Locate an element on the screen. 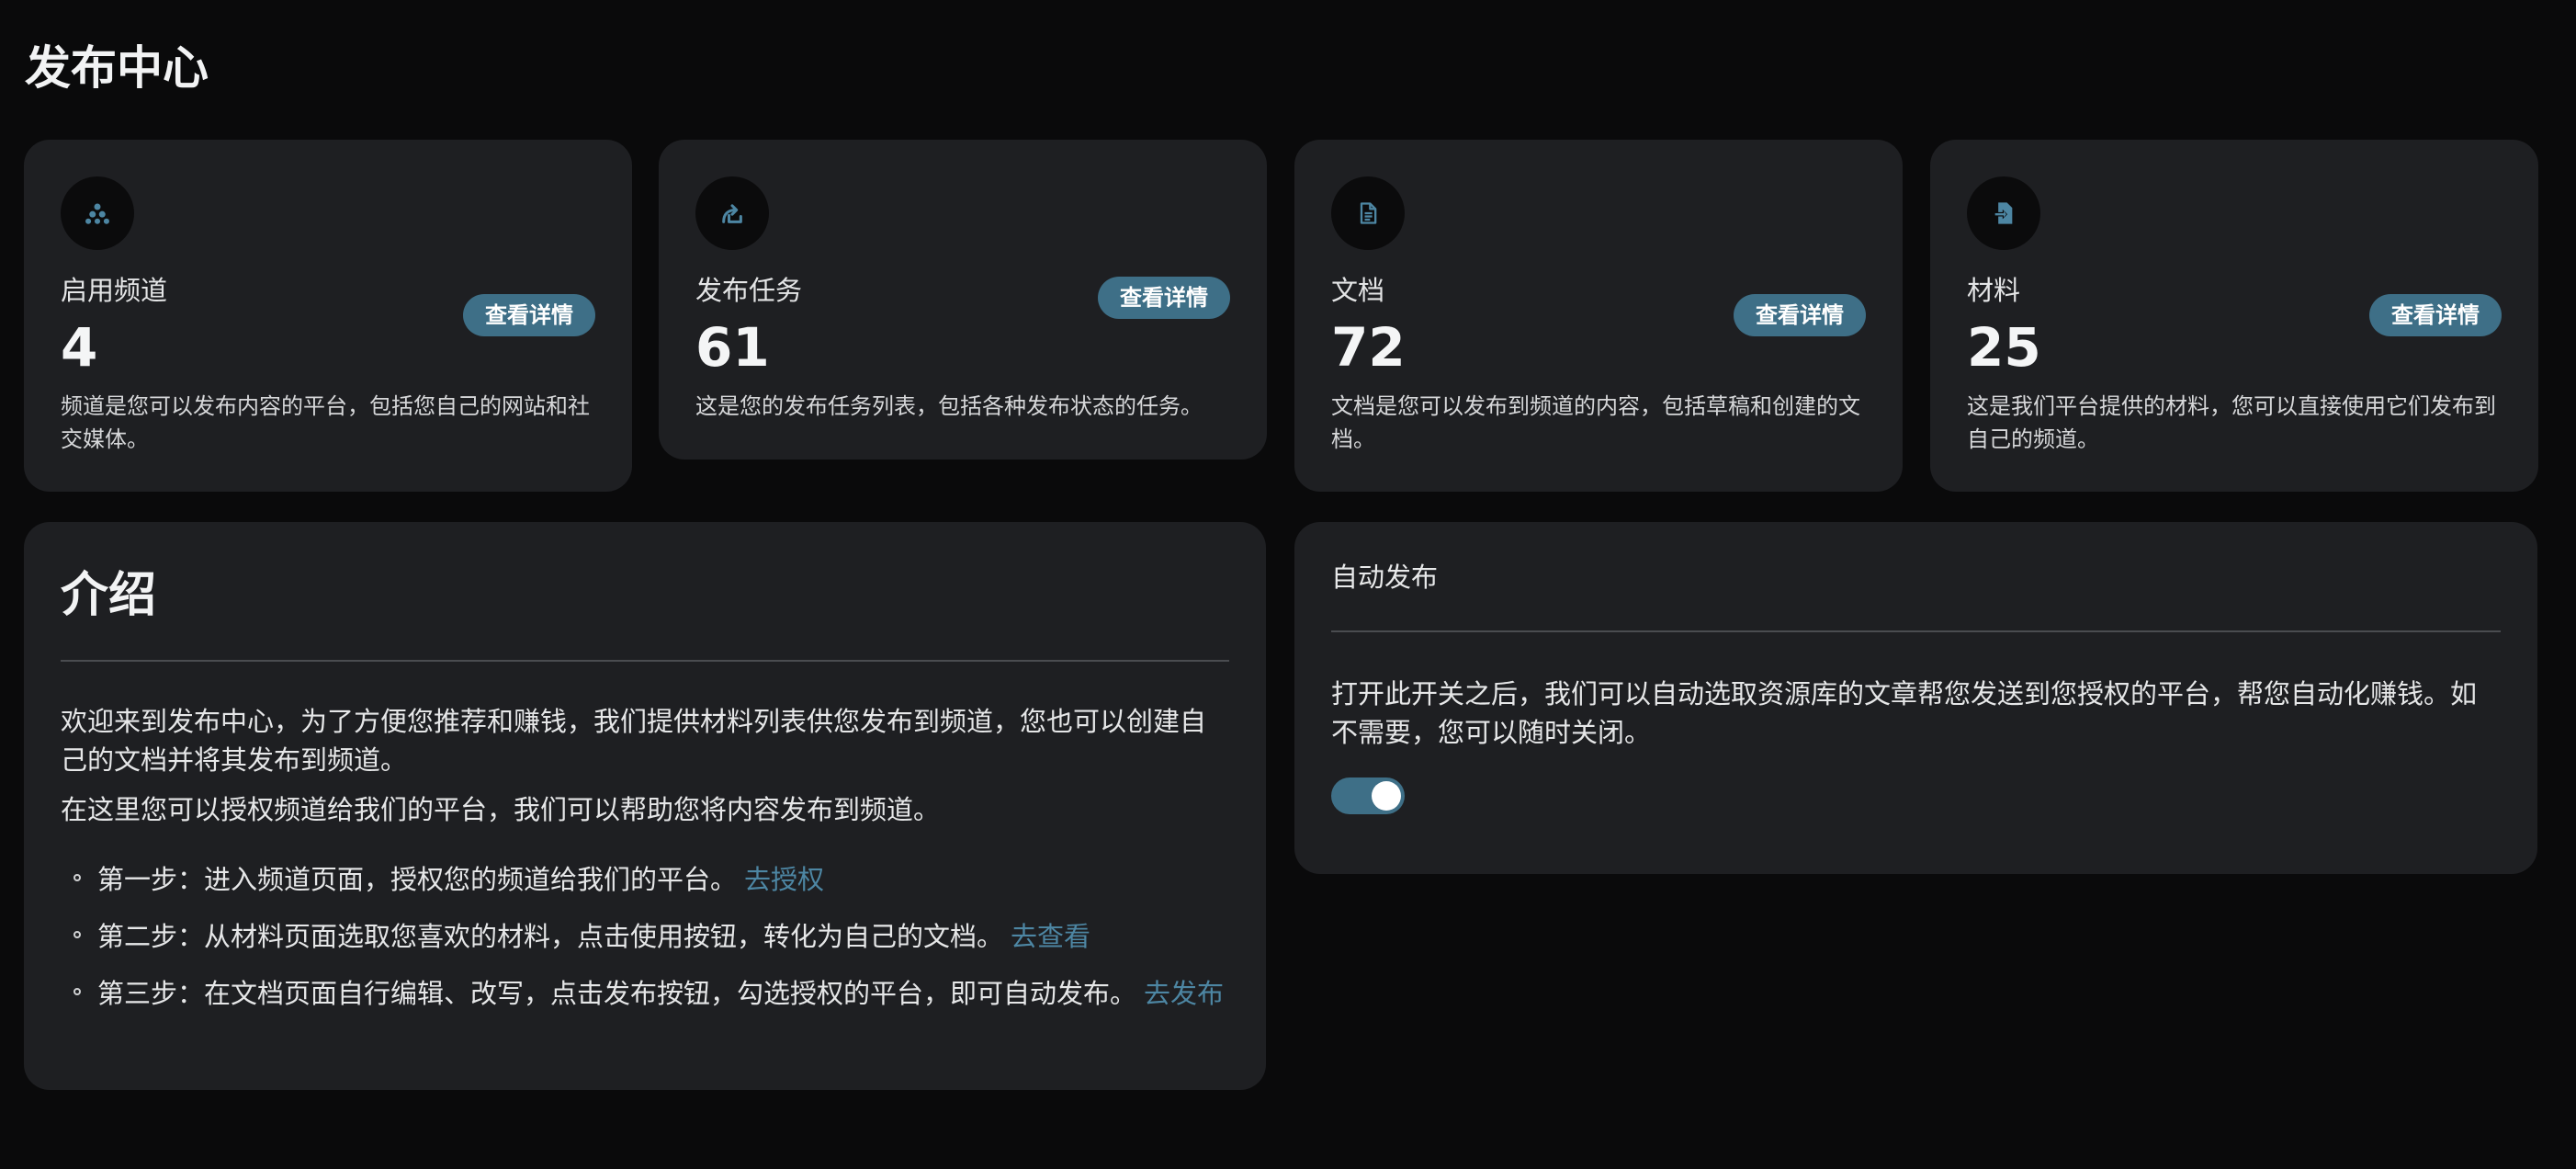 The image size is (2576, 1169). toggle-knob is located at coordinates (1386, 796).